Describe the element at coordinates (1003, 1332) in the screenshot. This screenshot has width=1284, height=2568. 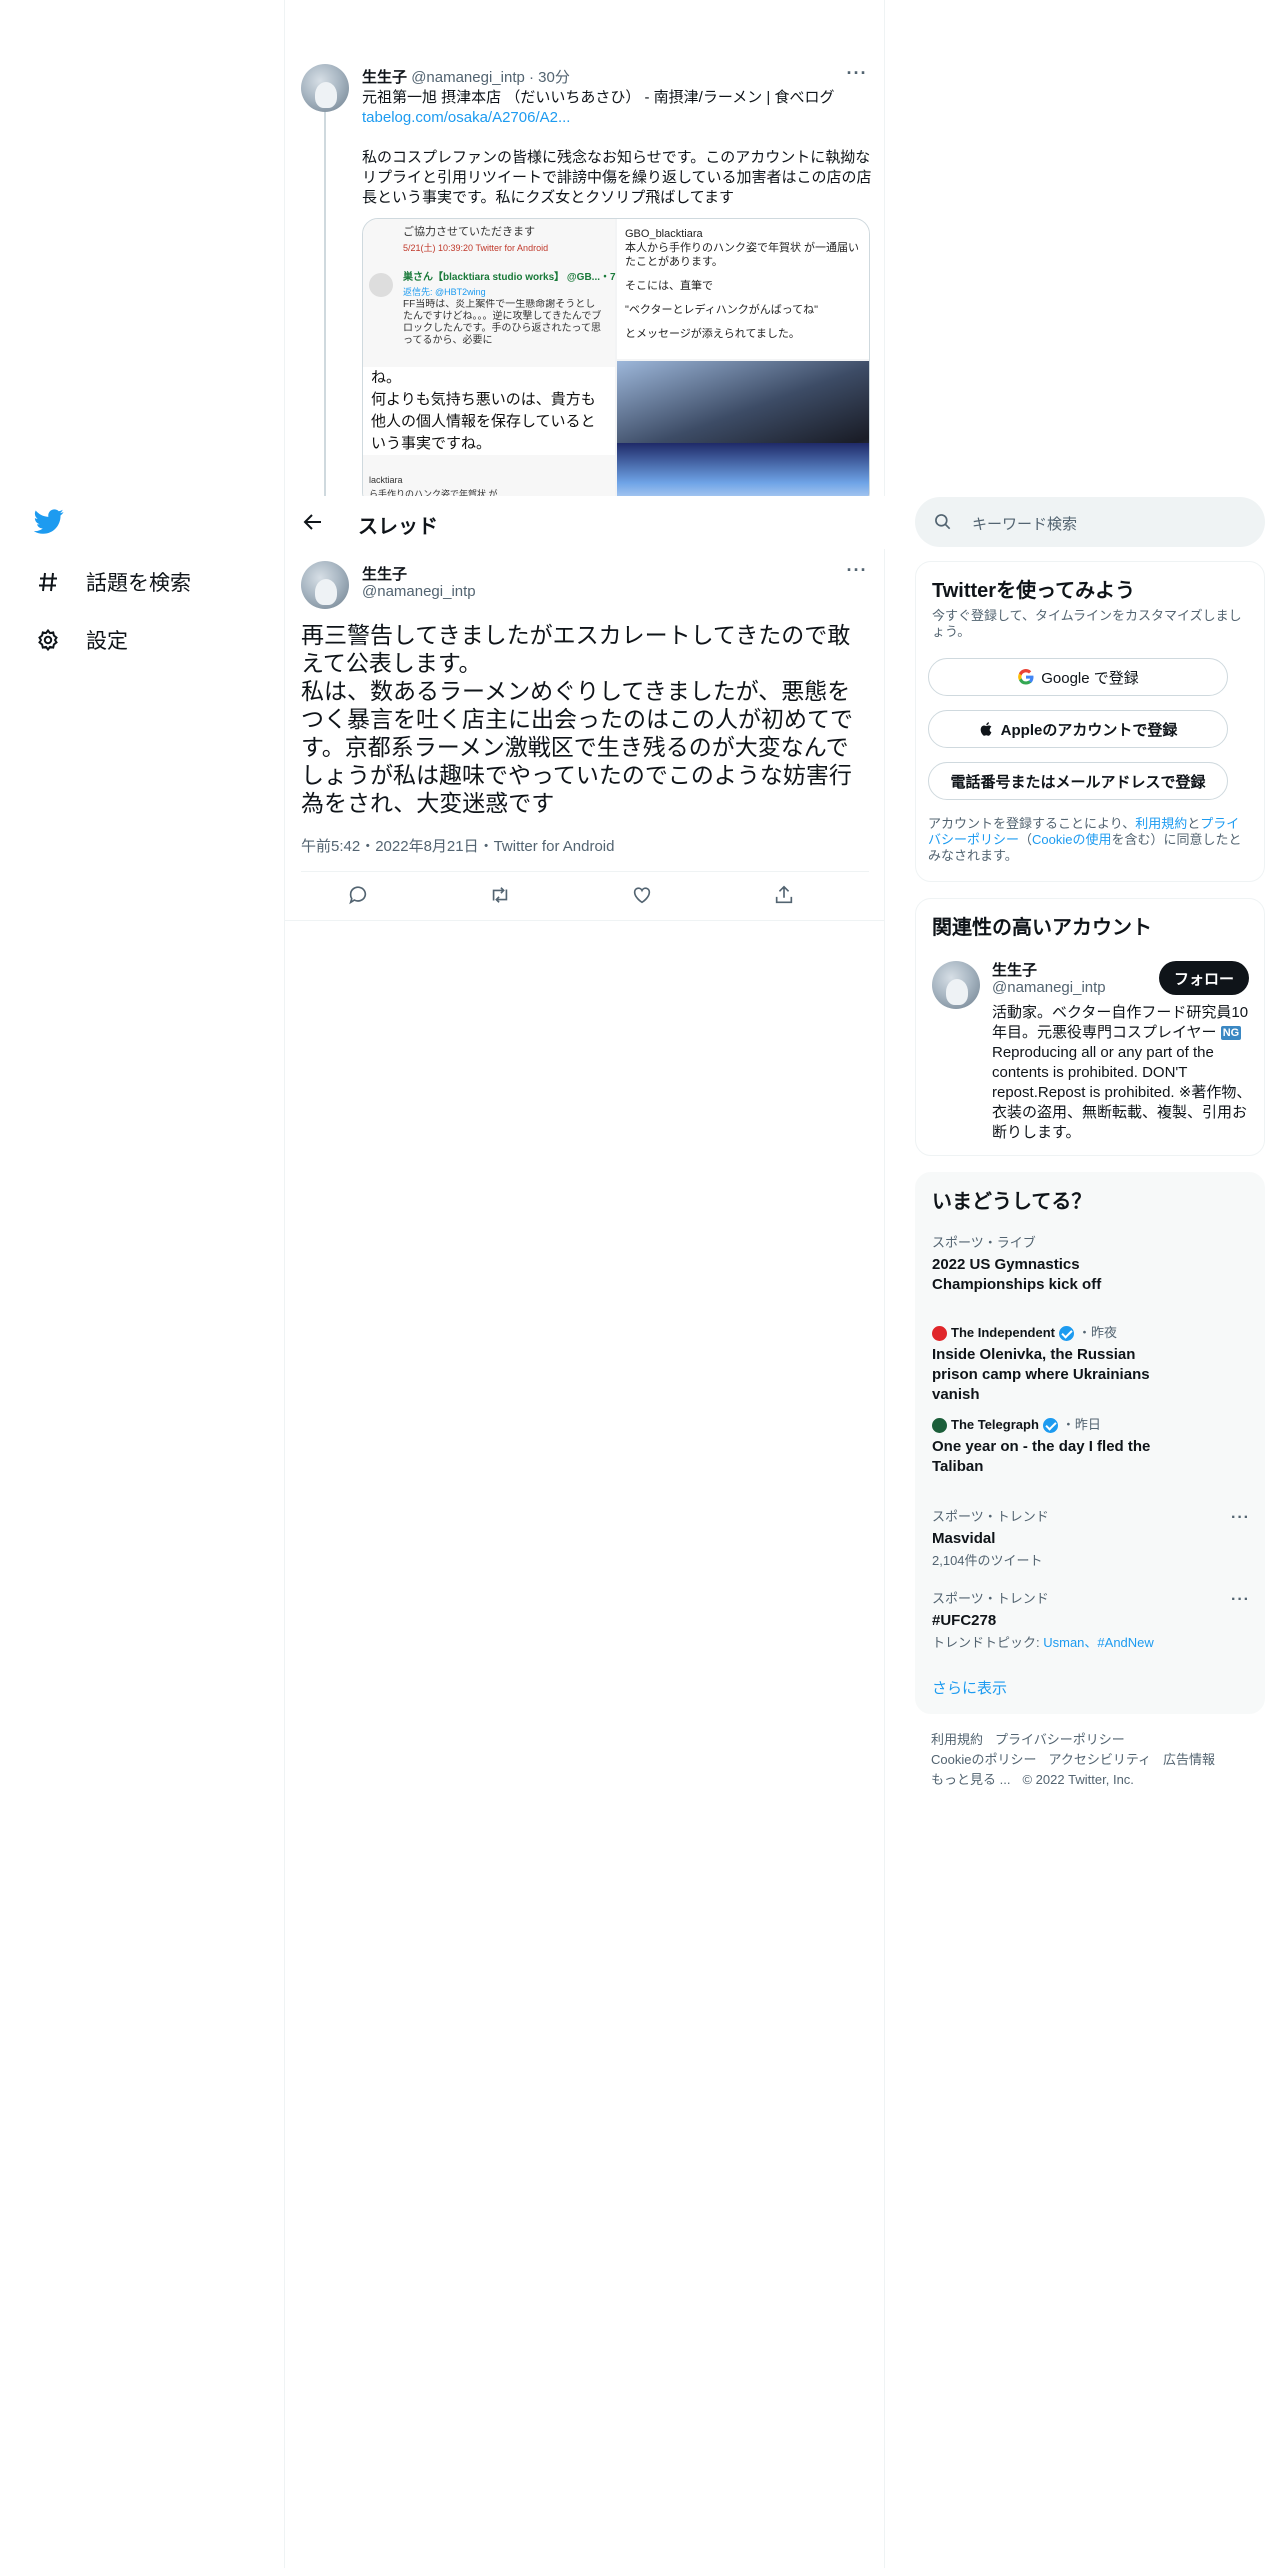
I see `publisher-name: The Independent` at that location.